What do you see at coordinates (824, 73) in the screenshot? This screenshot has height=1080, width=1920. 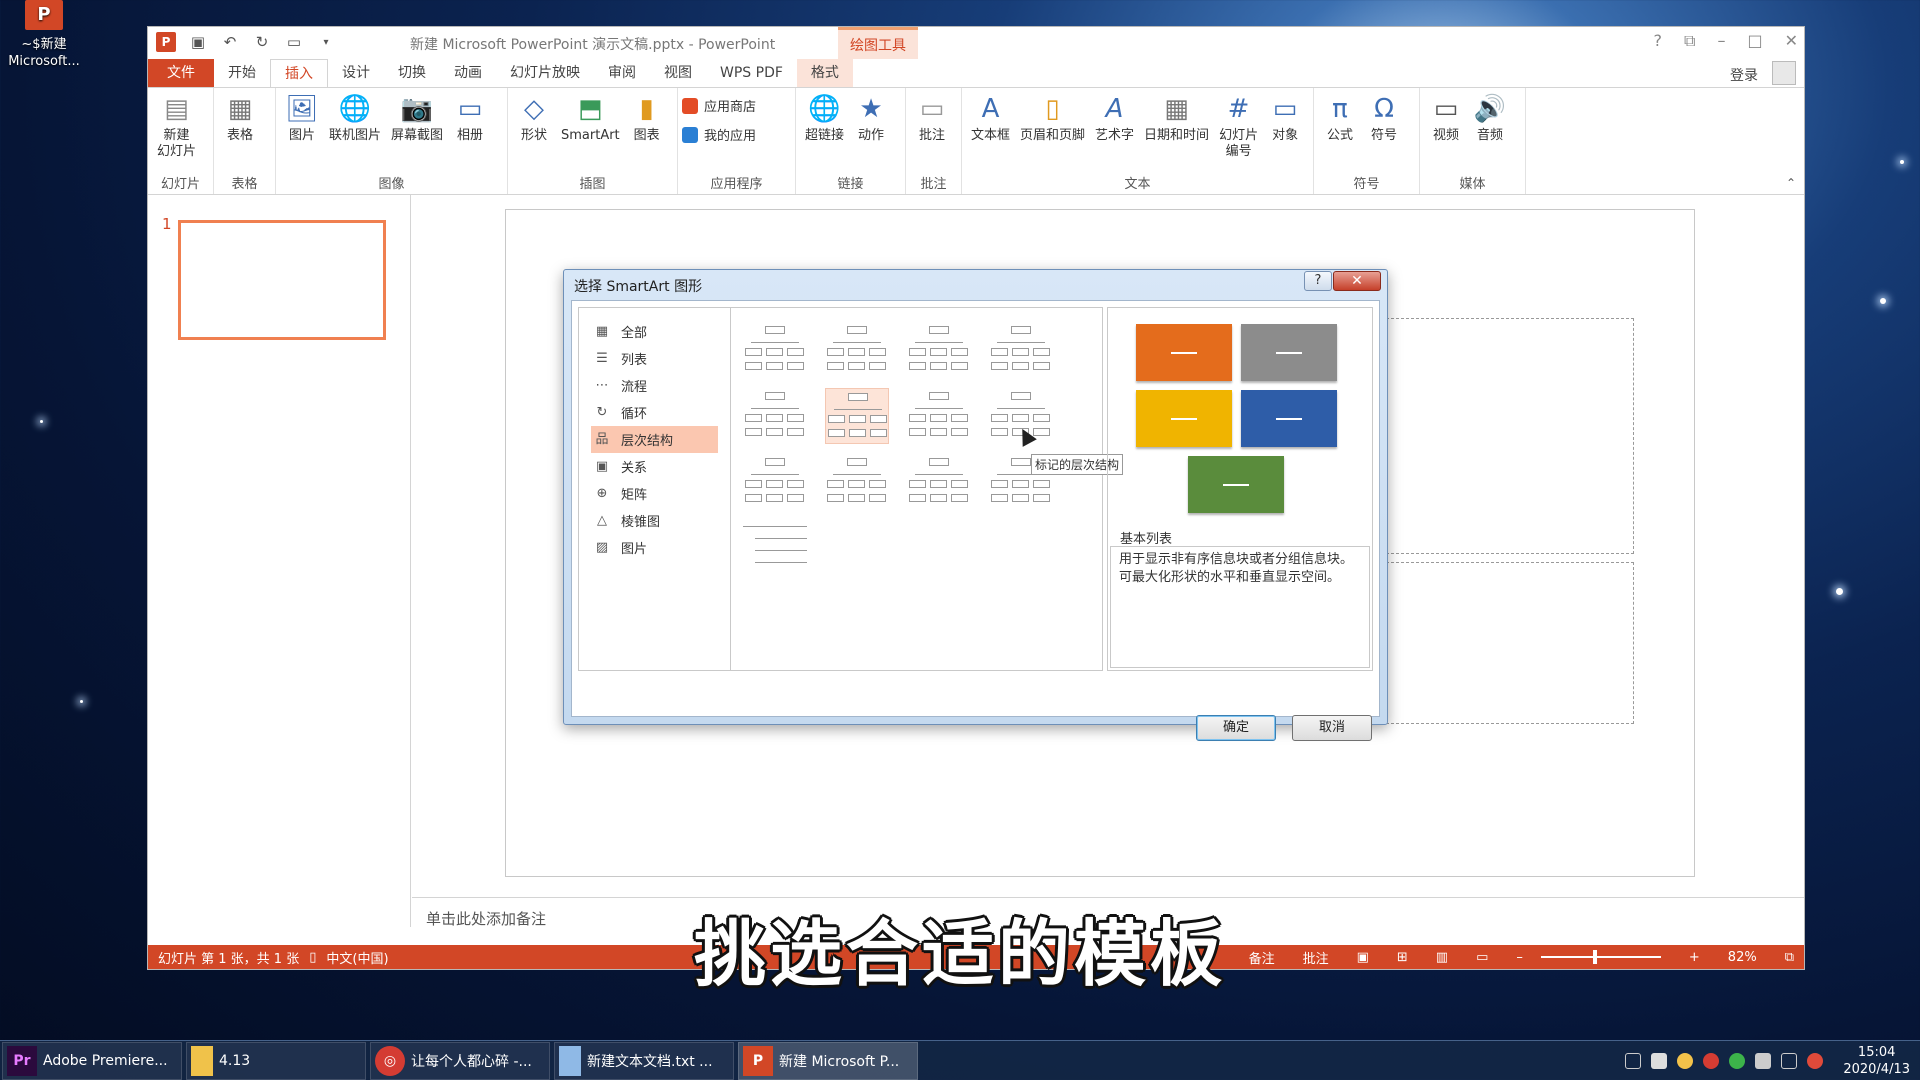 I see `tab-format: 格式` at bounding box center [824, 73].